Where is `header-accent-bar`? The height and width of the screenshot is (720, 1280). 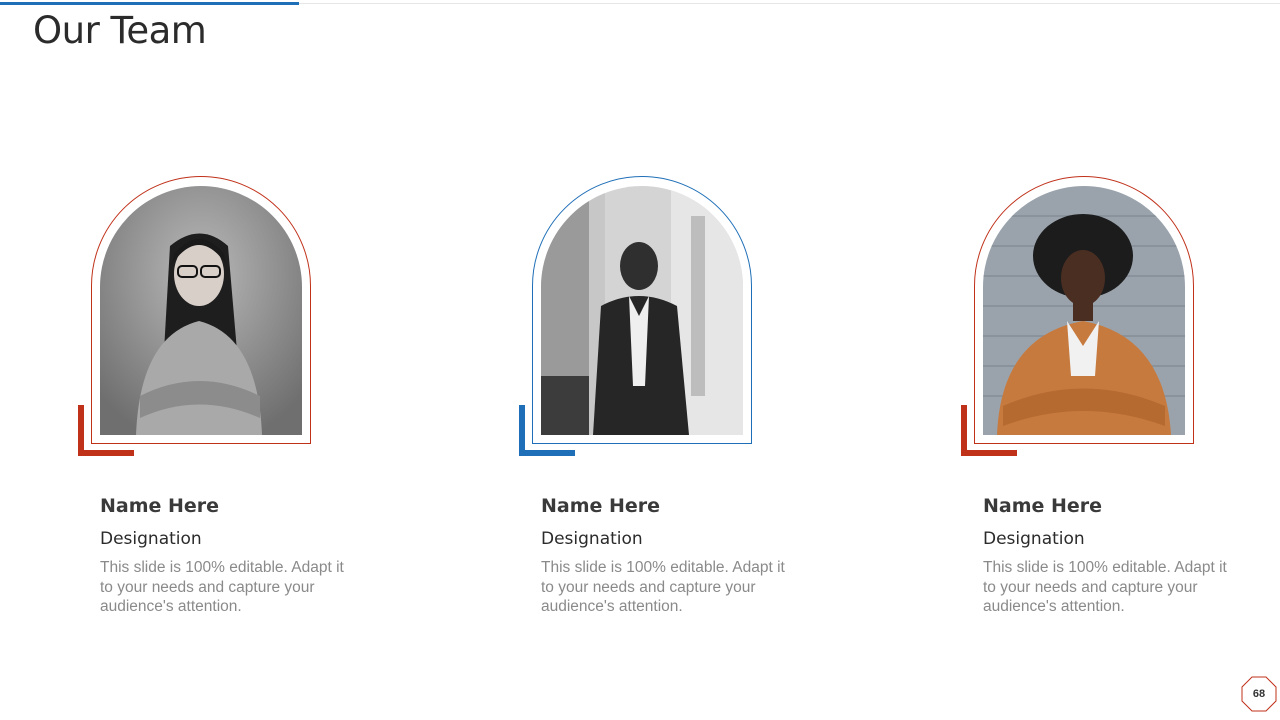 header-accent-bar is located at coordinates (149, 3).